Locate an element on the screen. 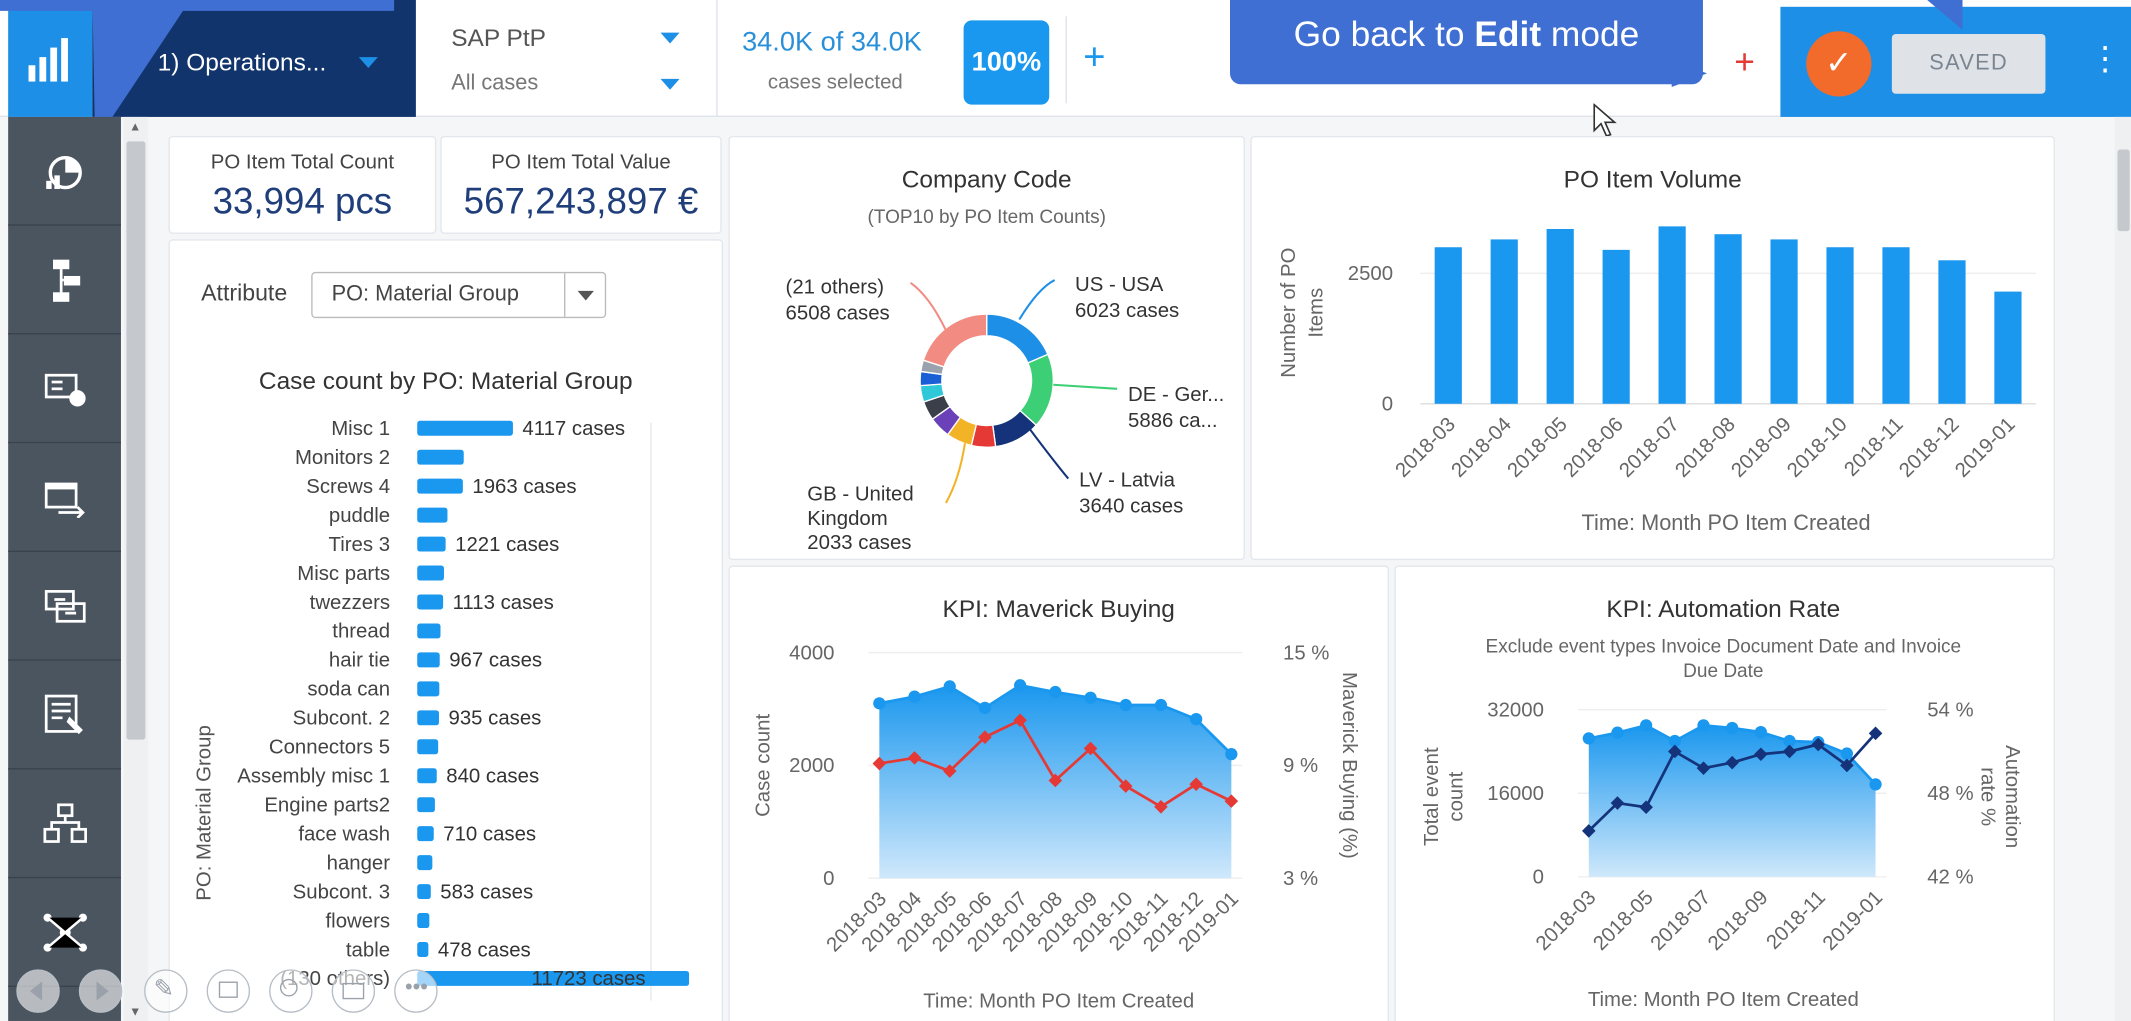 The image size is (2131, 1021). tutorial-callout is located at coordinates (197, 5).